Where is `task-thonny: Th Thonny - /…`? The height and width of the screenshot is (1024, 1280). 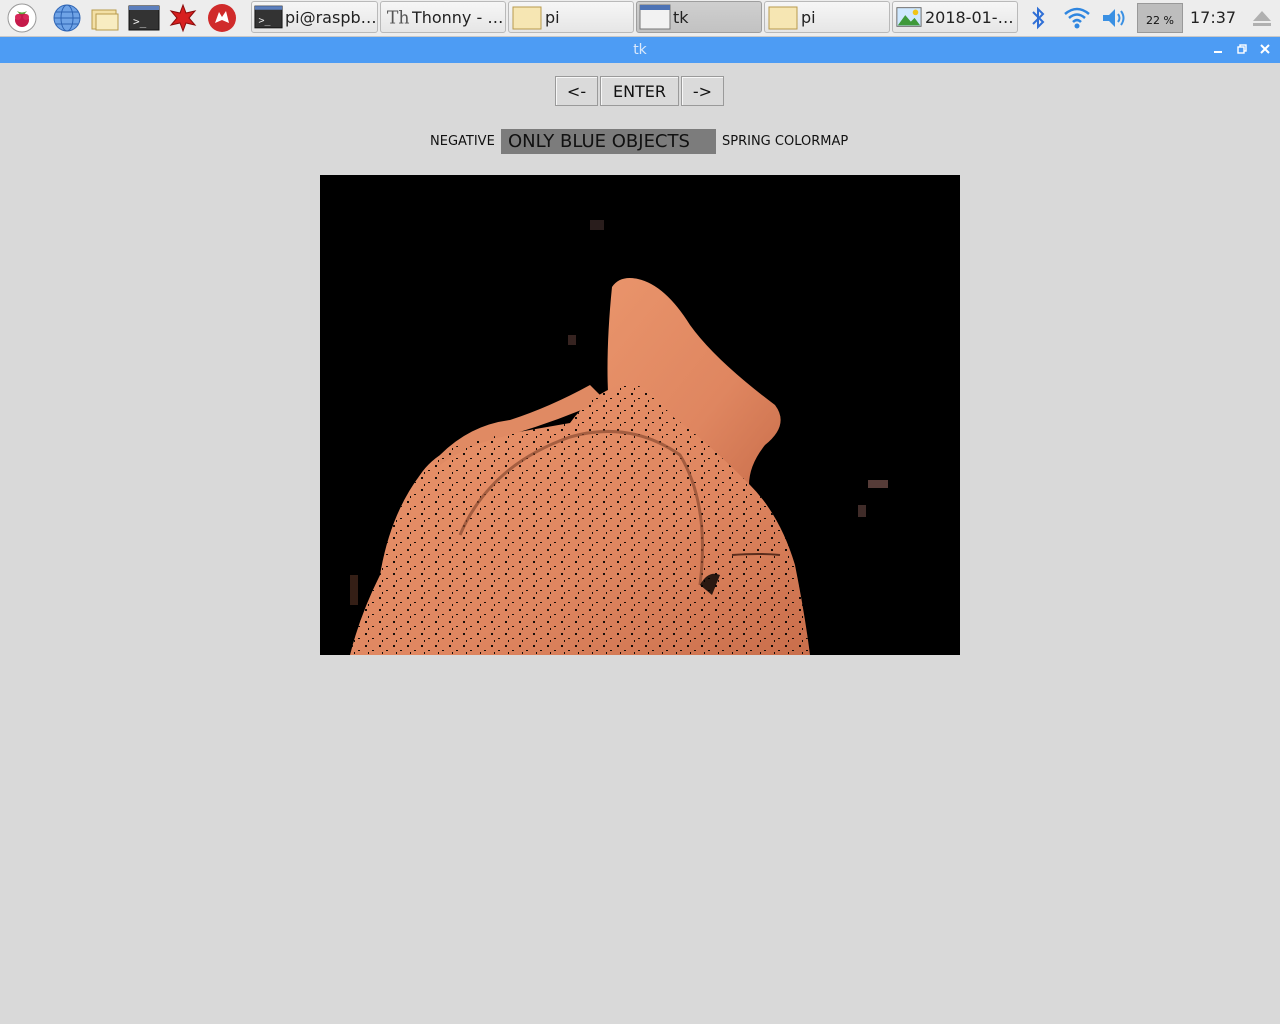
task-thonny: Th Thonny - /… is located at coordinates (443, 17).